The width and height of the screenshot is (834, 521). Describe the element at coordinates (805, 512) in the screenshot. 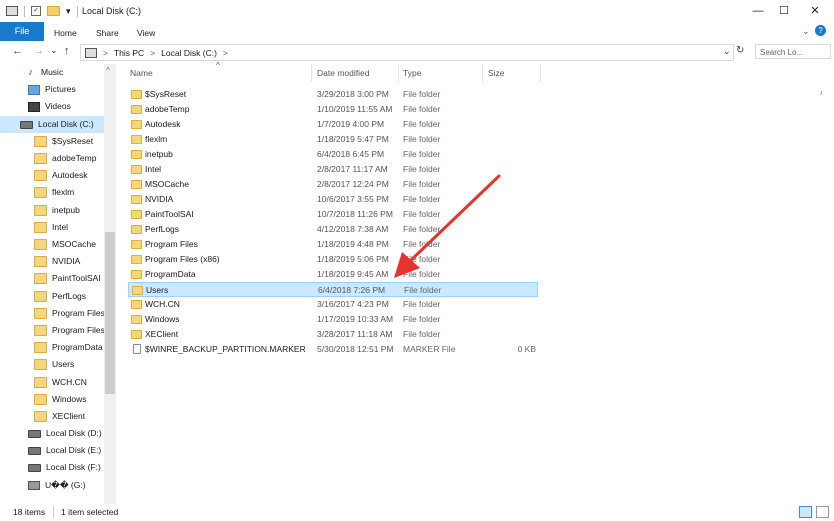

I see `details-view-button` at that location.